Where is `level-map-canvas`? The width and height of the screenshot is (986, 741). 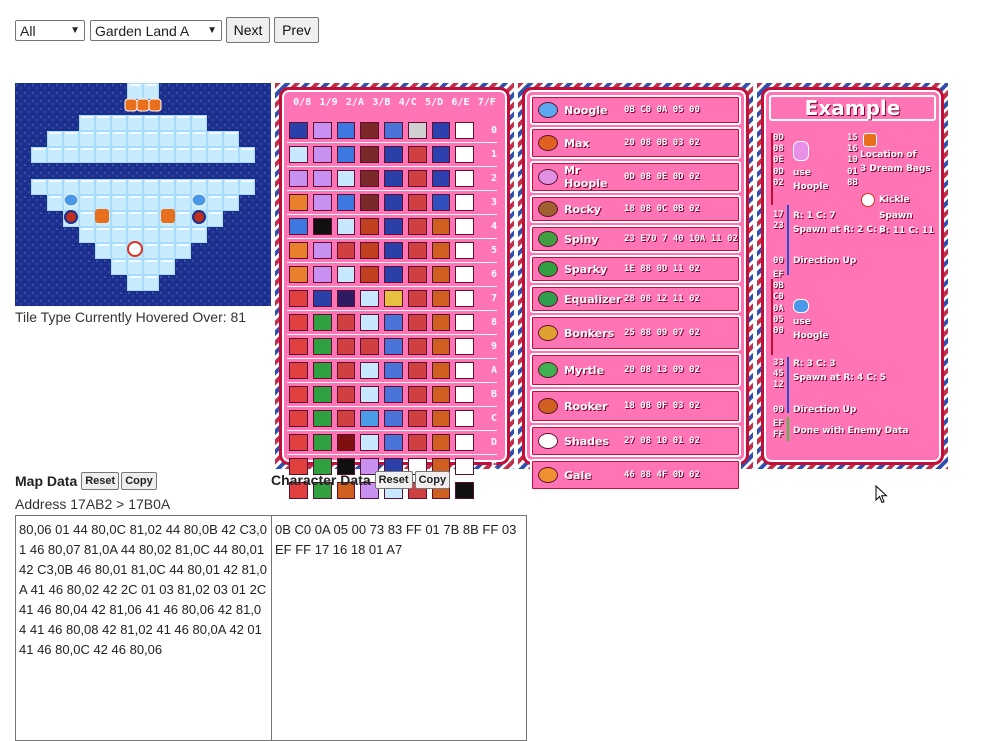 level-map-canvas is located at coordinates (143, 194).